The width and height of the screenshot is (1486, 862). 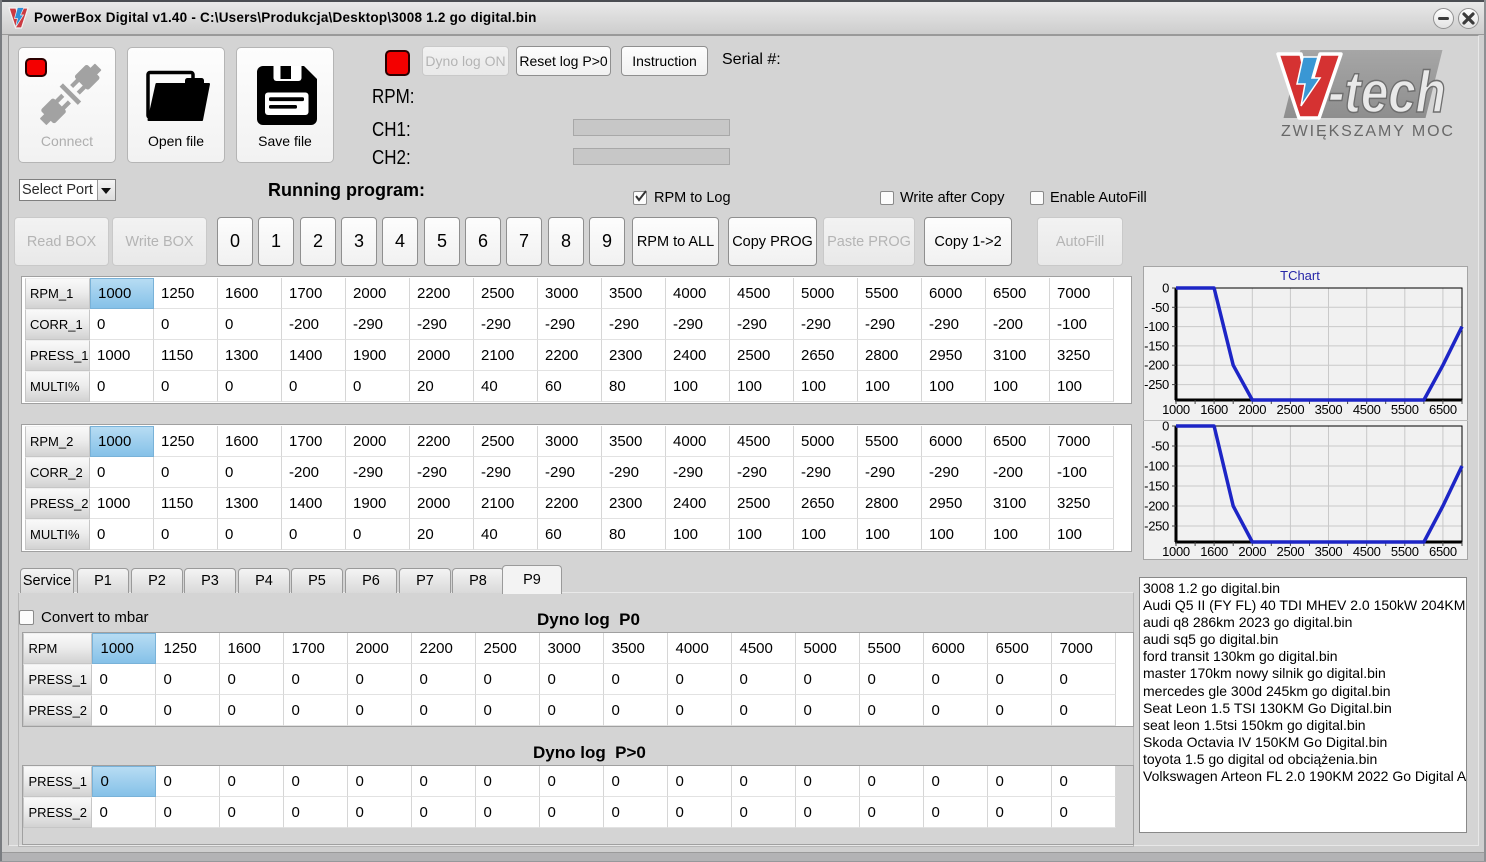 What do you see at coordinates (1165, 288) in the screenshot?
I see `svg-text: 0` at bounding box center [1165, 288].